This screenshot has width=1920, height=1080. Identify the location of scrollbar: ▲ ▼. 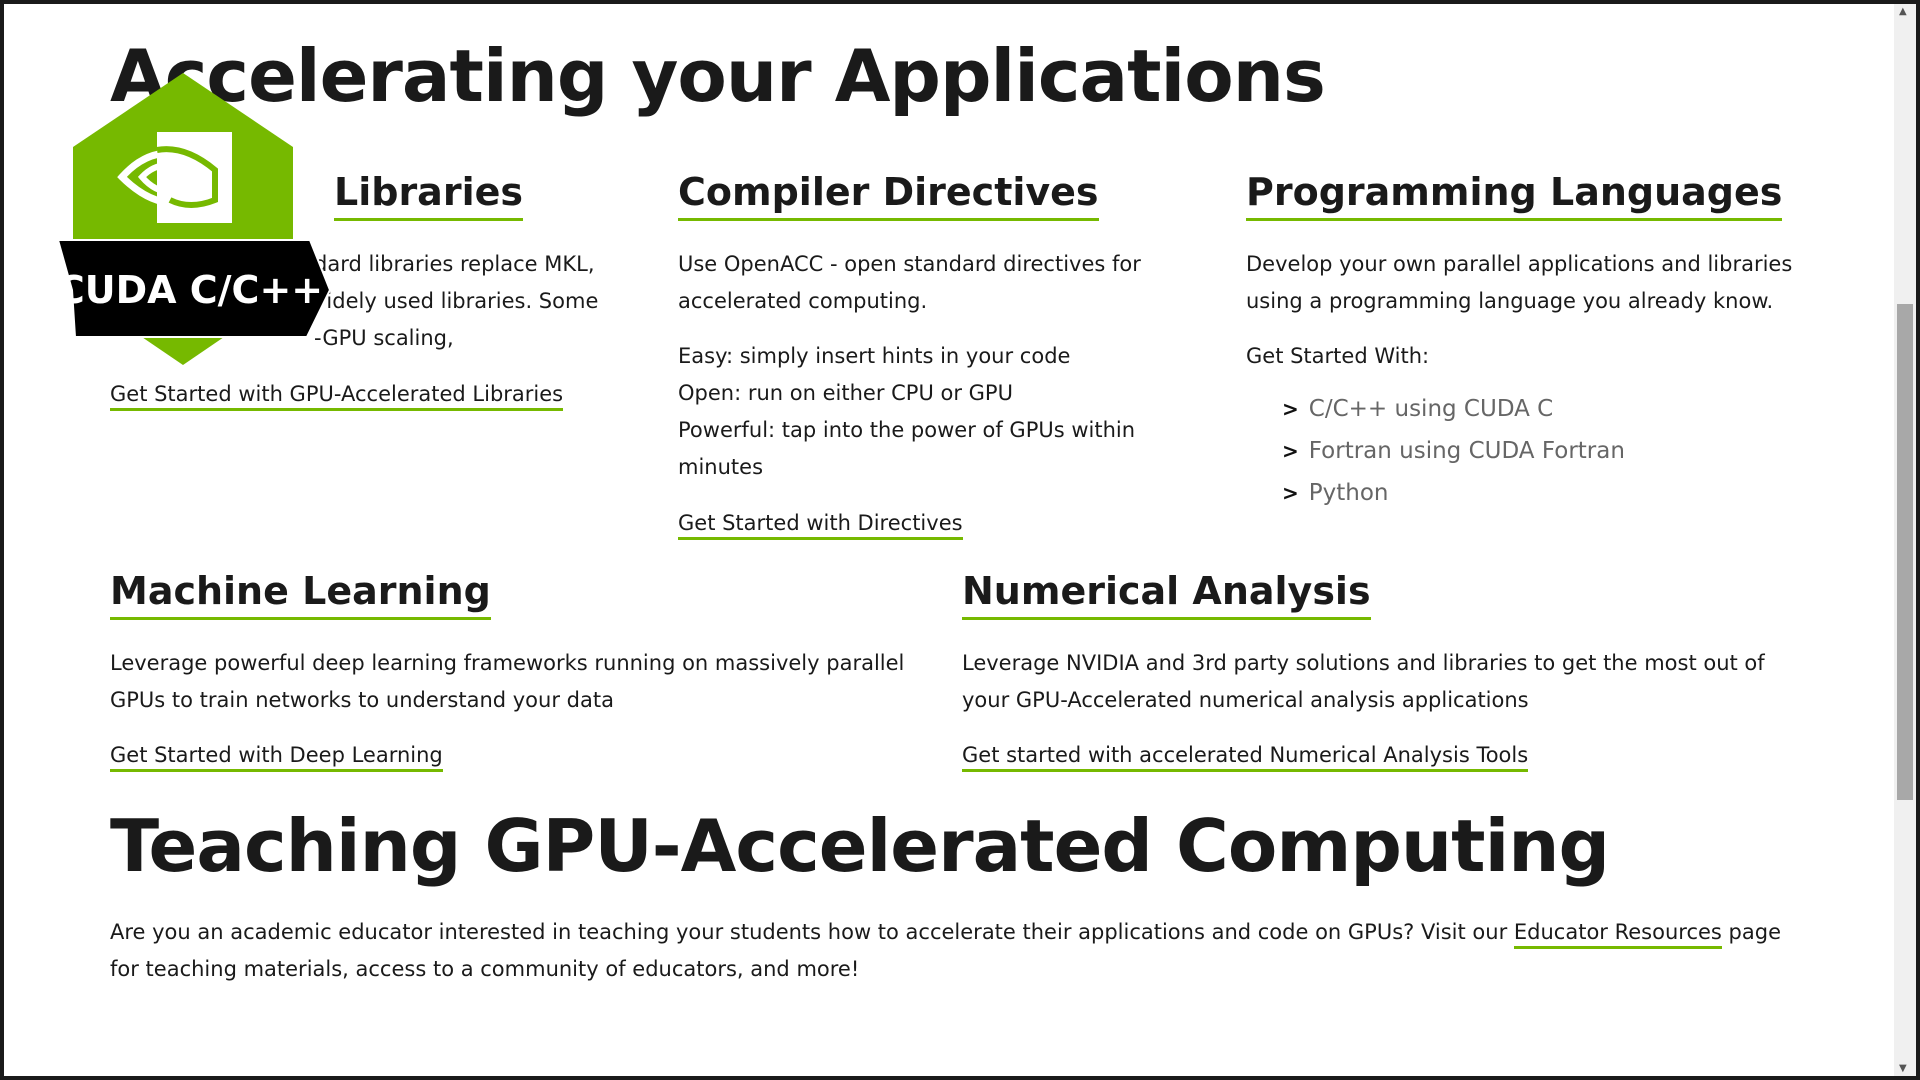
(1905, 540).